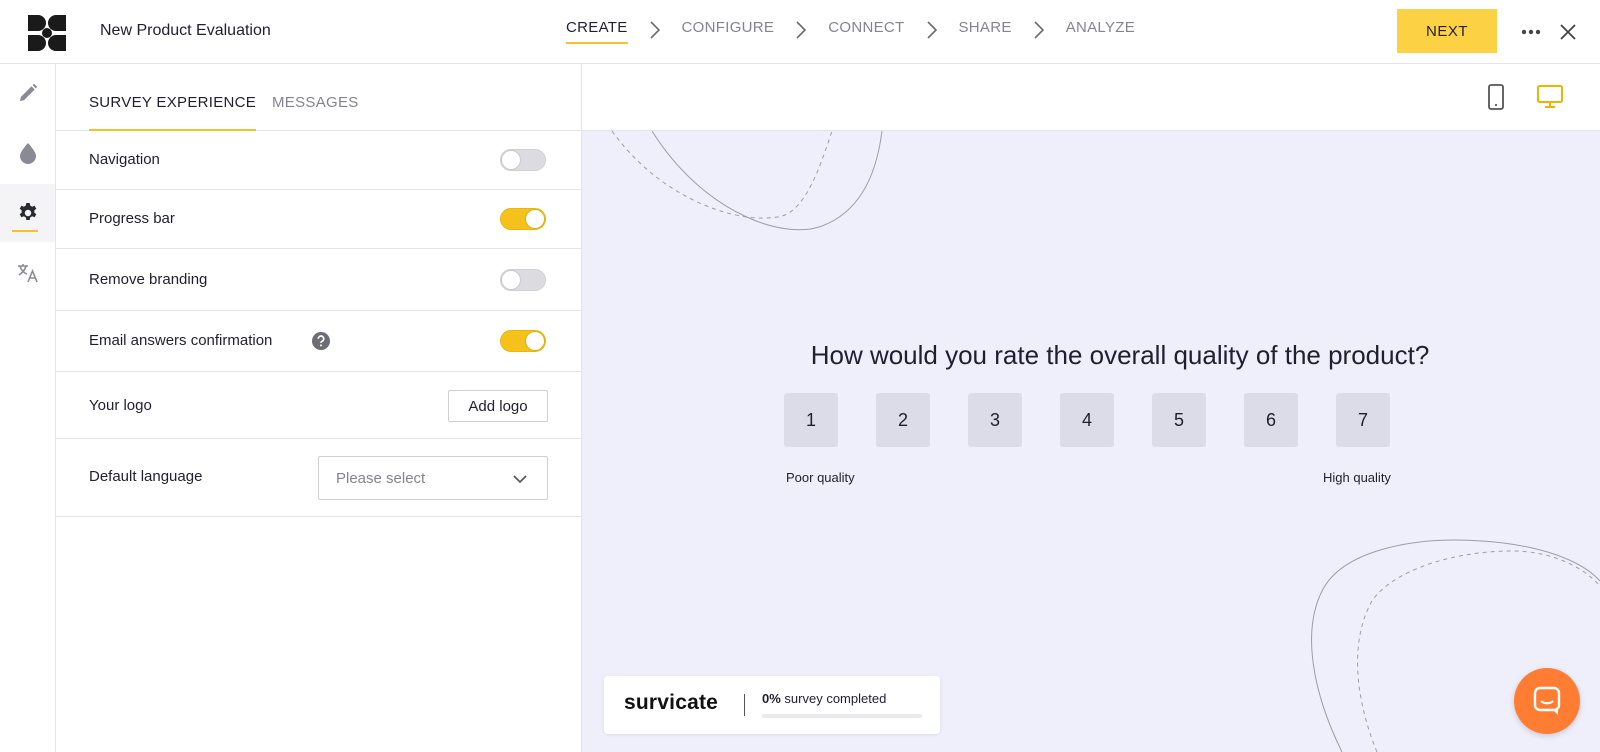 The height and width of the screenshot is (752, 1600). I want to click on step-share: SHARE, so click(985, 31).